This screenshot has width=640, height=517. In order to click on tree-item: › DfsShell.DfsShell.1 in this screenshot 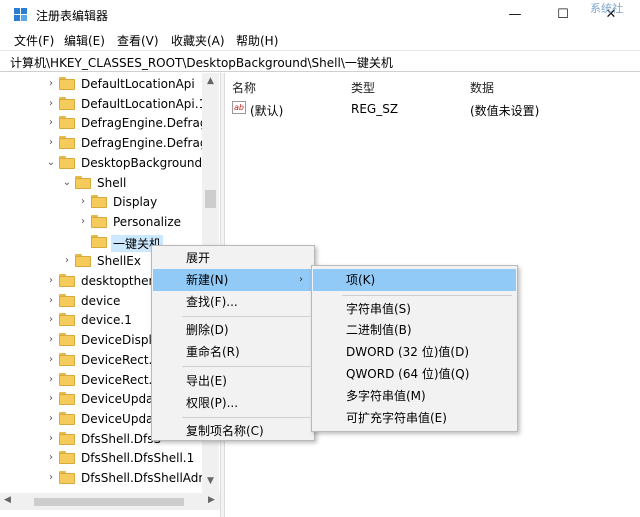, I will do `click(133, 459)`.